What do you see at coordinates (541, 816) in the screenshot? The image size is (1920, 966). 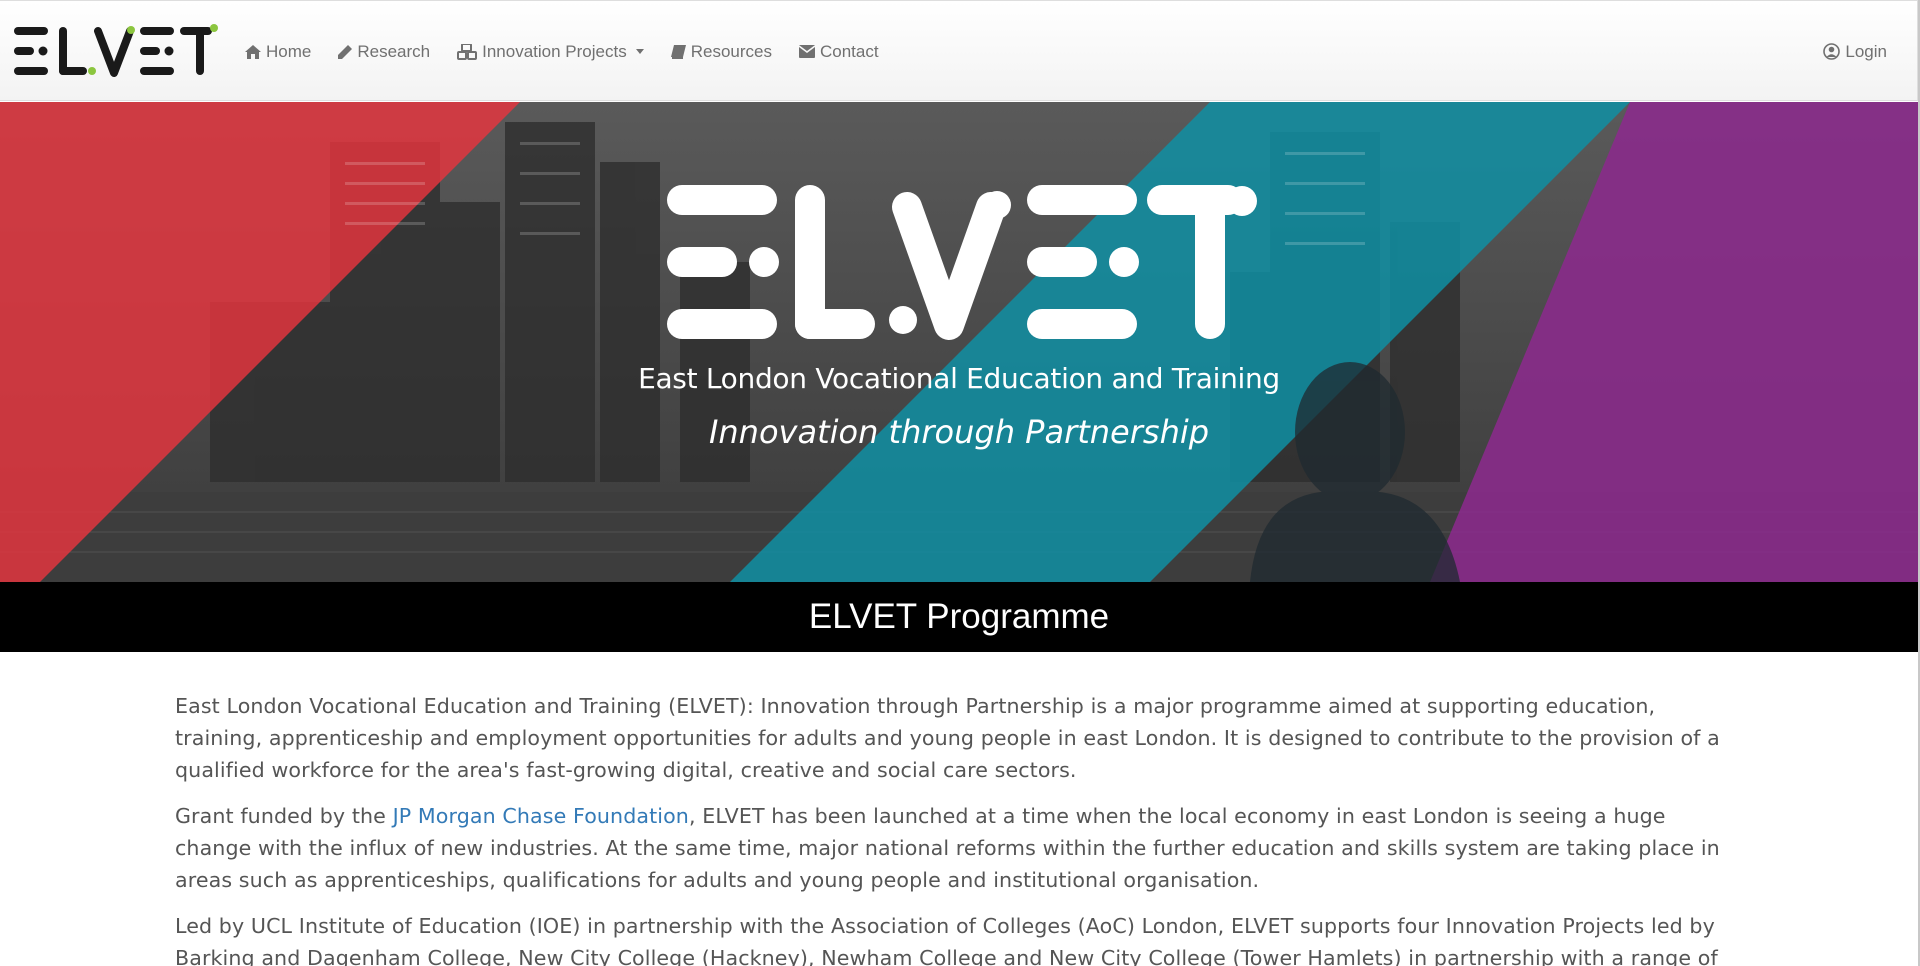 I see `jp-morgan-link: JP Morgan Chase Foundation` at bounding box center [541, 816].